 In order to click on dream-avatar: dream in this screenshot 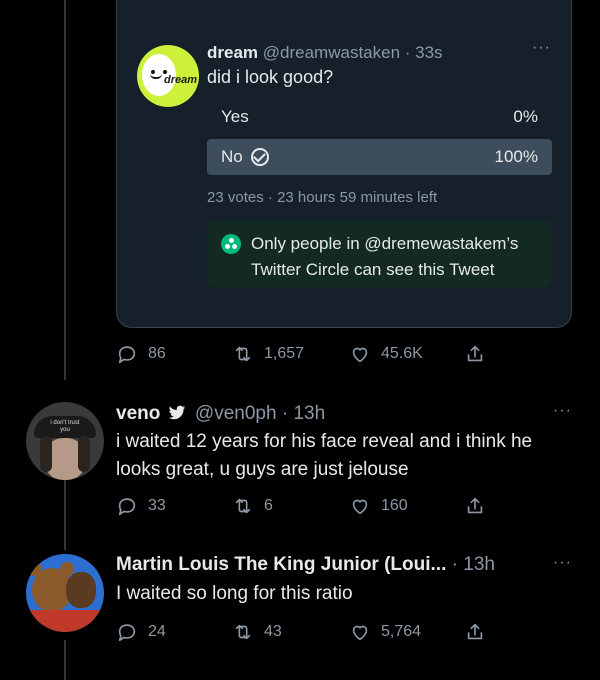, I will do `click(168, 76)`.